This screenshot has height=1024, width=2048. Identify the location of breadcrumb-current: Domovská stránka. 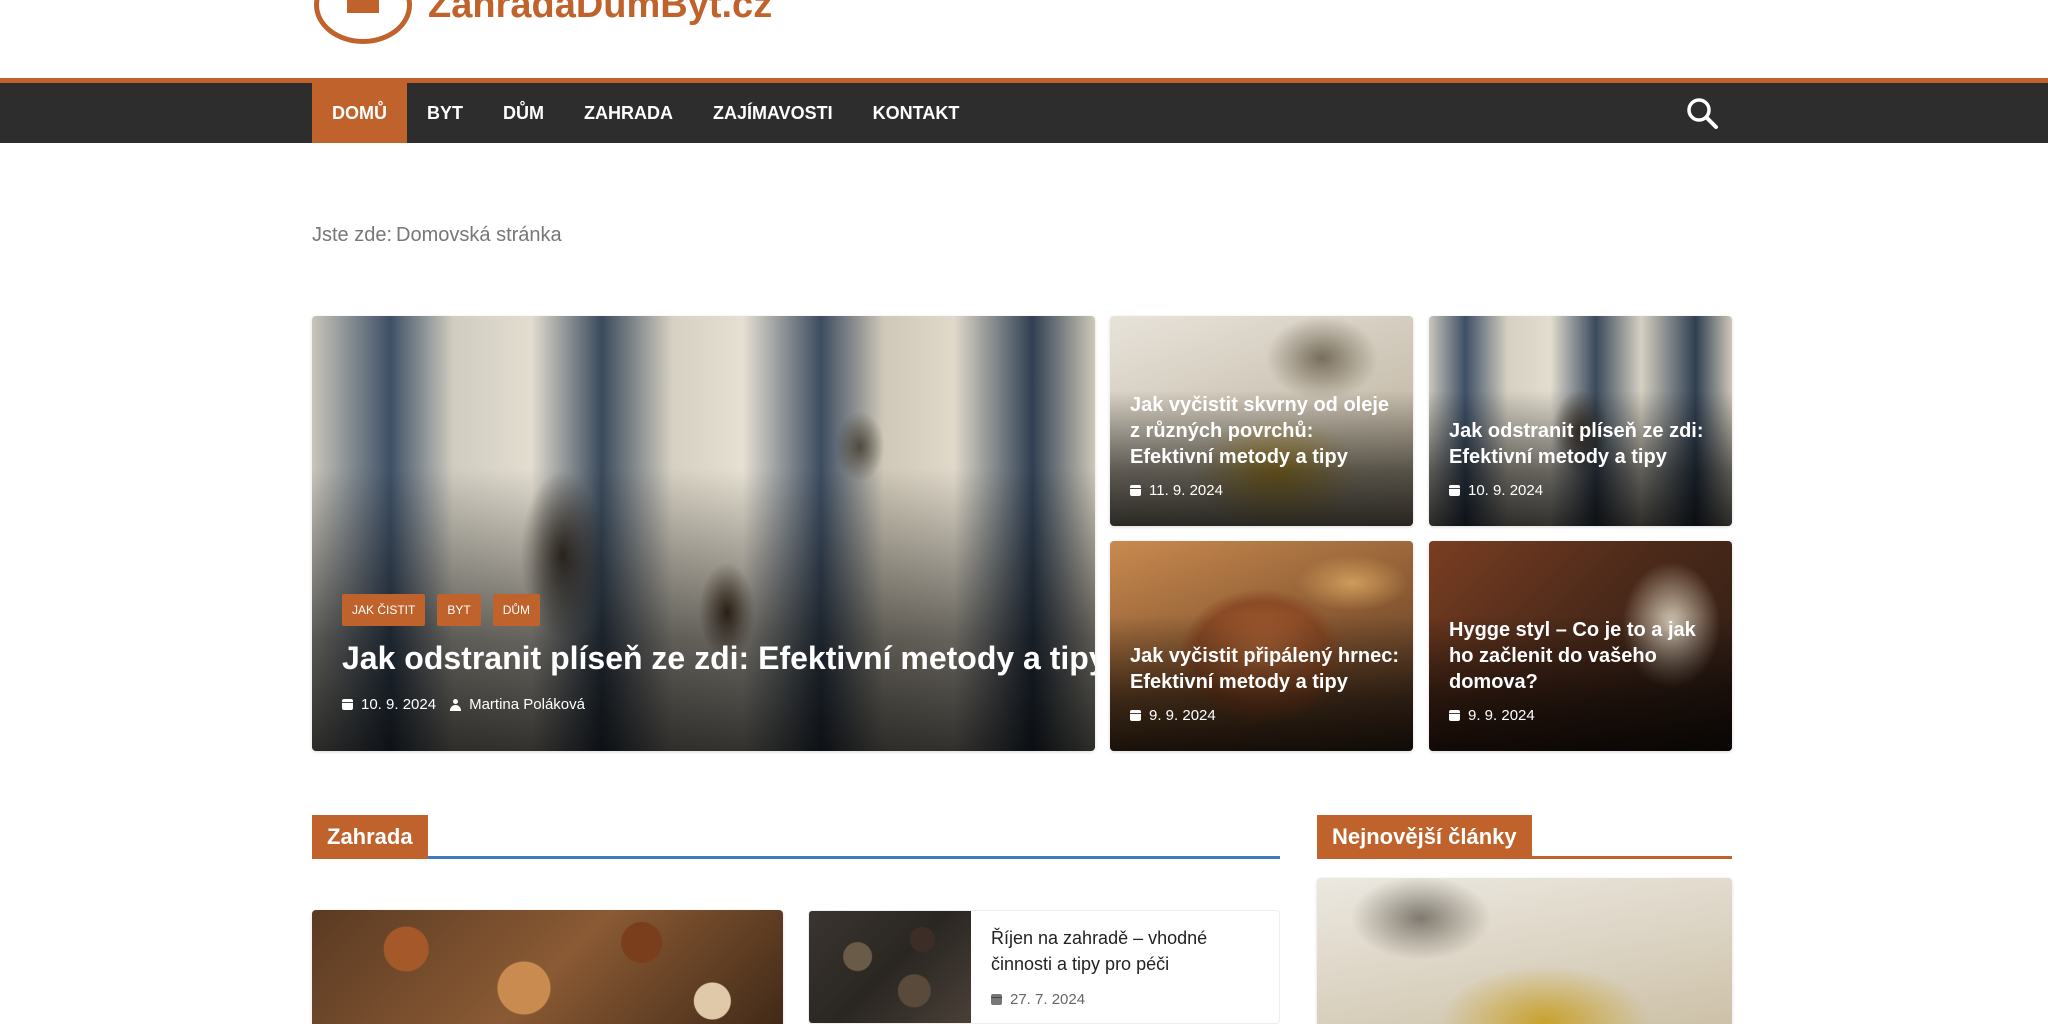
(479, 235).